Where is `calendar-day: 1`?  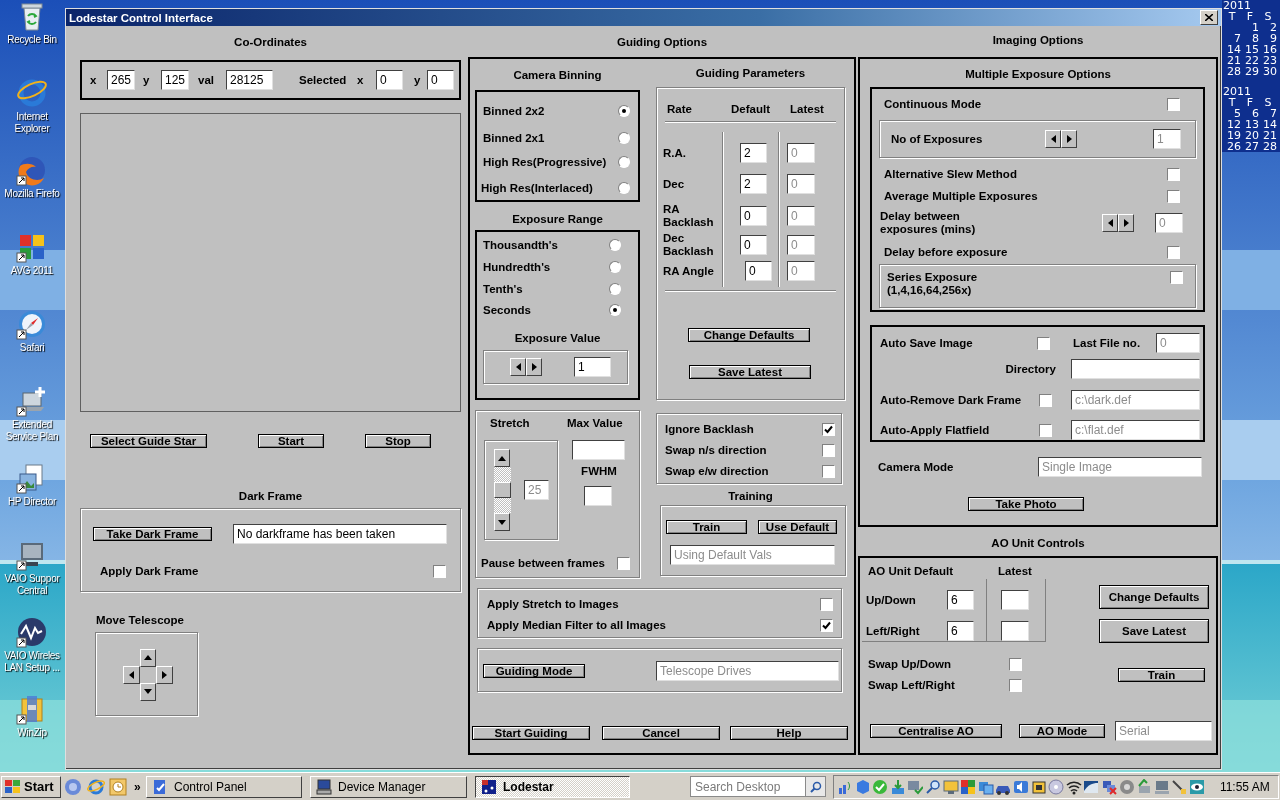 calendar-day: 1 is located at coordinates (1250, 27).